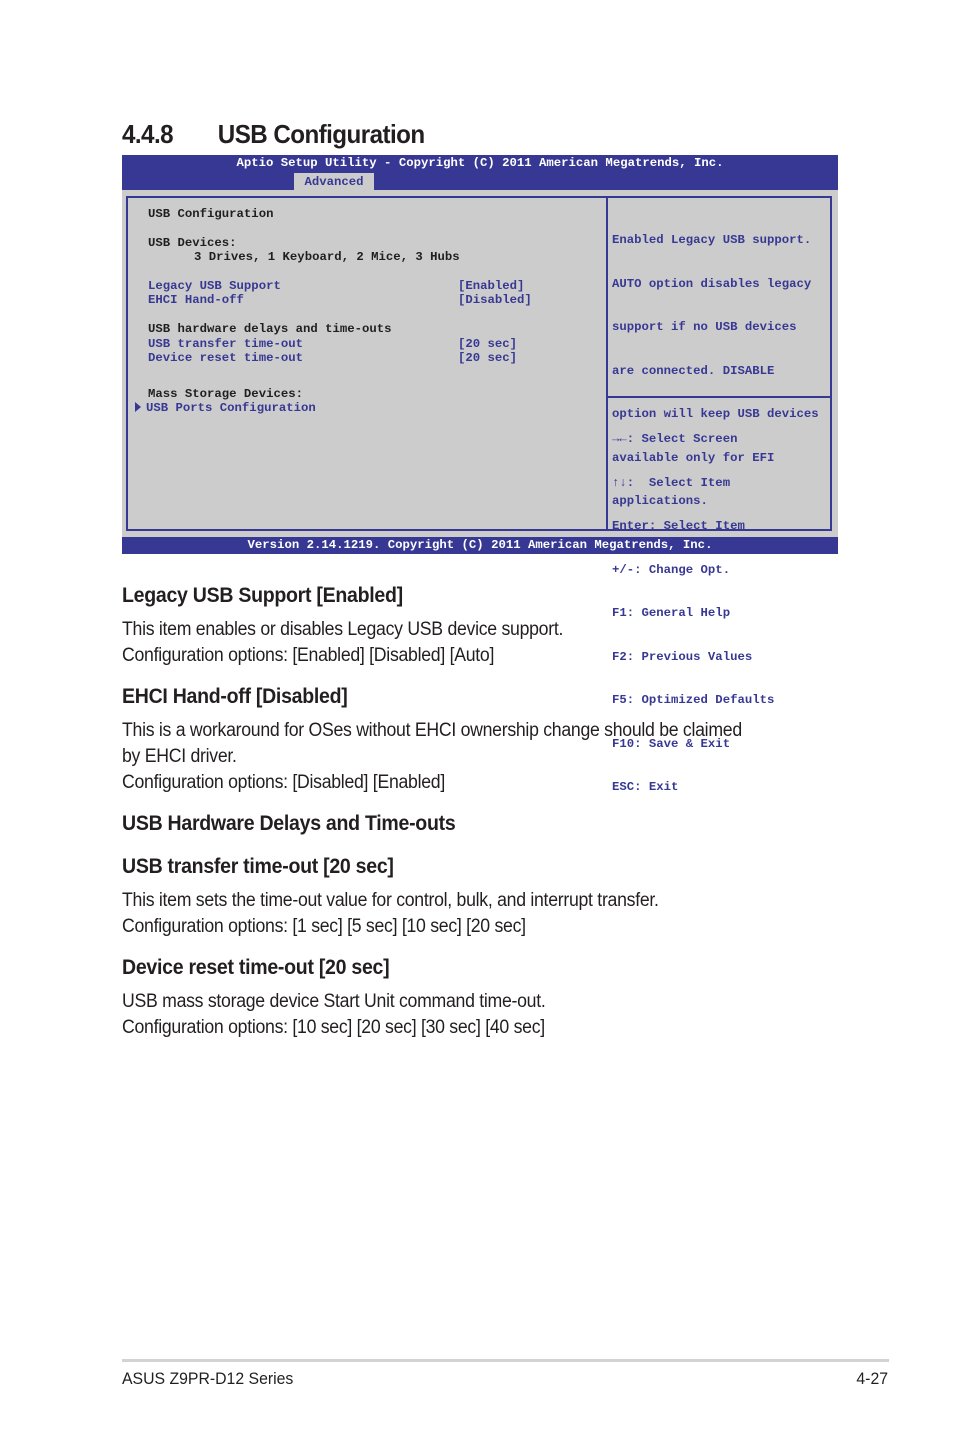 Image resolution: width=954 pixels, height=1438 pixels. I want to click on legacy-usb-support-value: [Enabled], so click(491, 286).